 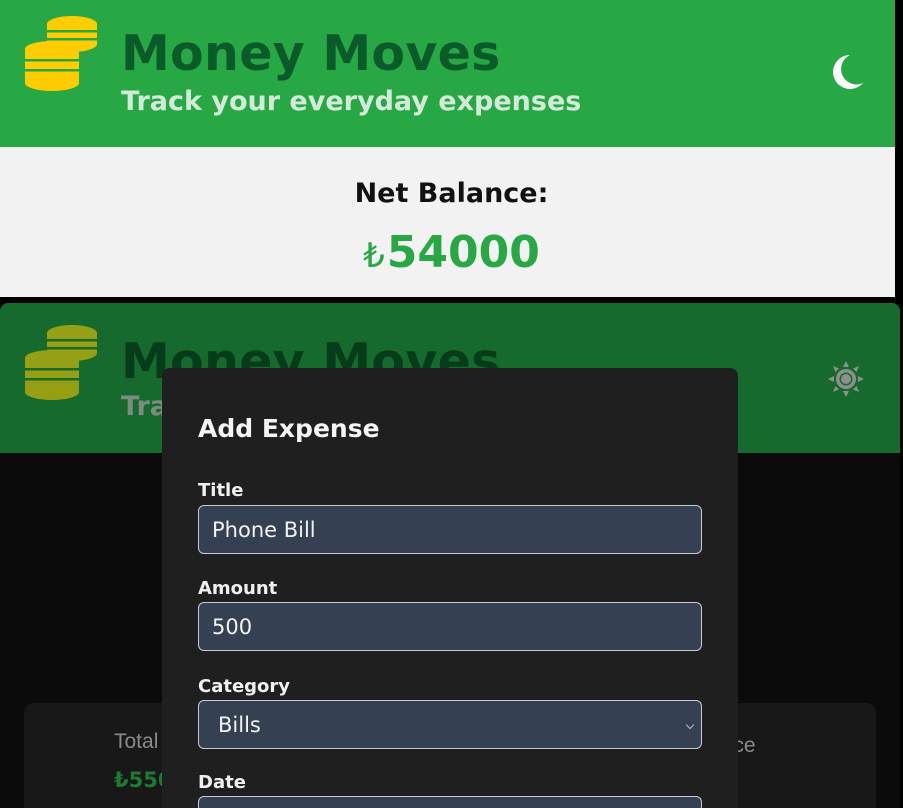 I want to click on theme-toggle-button-dark, so click(x=846, y=379).